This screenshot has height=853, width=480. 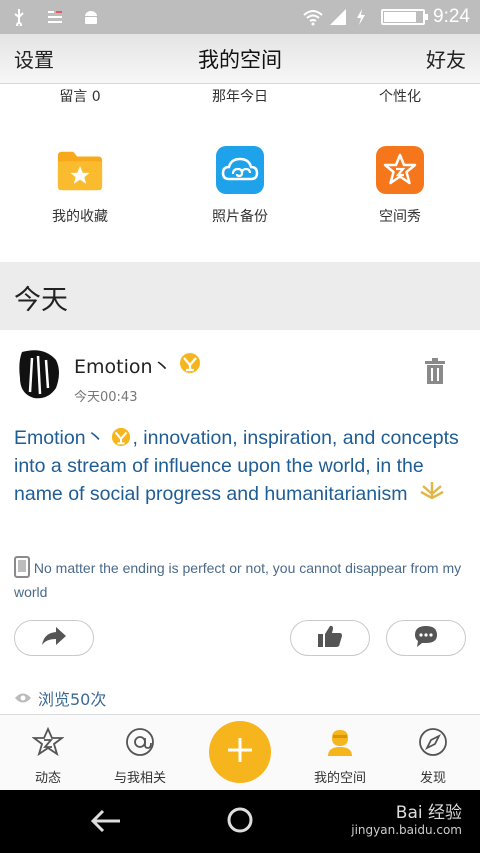 What do you see at coordinates (400, 170) in the screenshot?
I see `star-show-icon` at bounding box center [400, 170].